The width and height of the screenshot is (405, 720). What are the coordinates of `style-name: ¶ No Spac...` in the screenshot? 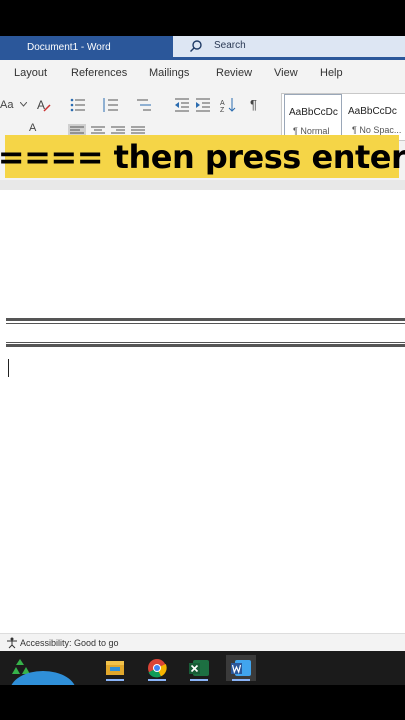 It's located at (377, 130).